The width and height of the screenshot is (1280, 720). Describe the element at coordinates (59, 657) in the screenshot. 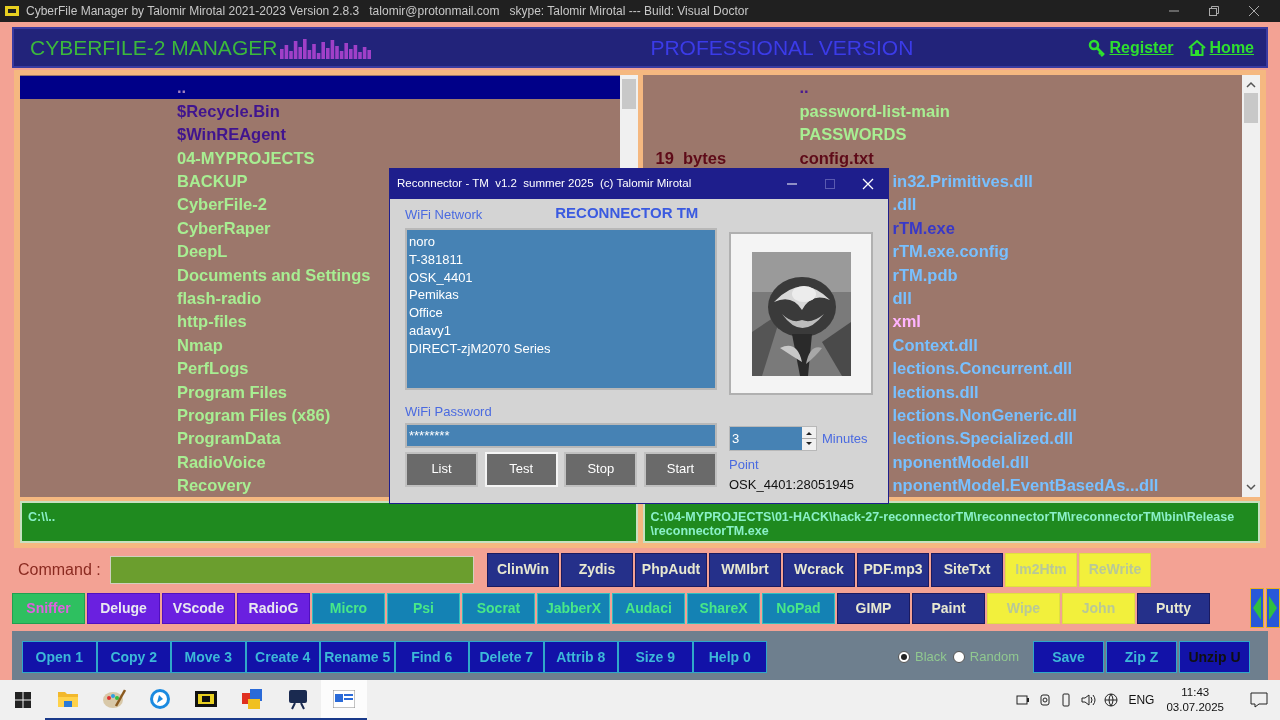

I see `function-button: Open 1` at that location.